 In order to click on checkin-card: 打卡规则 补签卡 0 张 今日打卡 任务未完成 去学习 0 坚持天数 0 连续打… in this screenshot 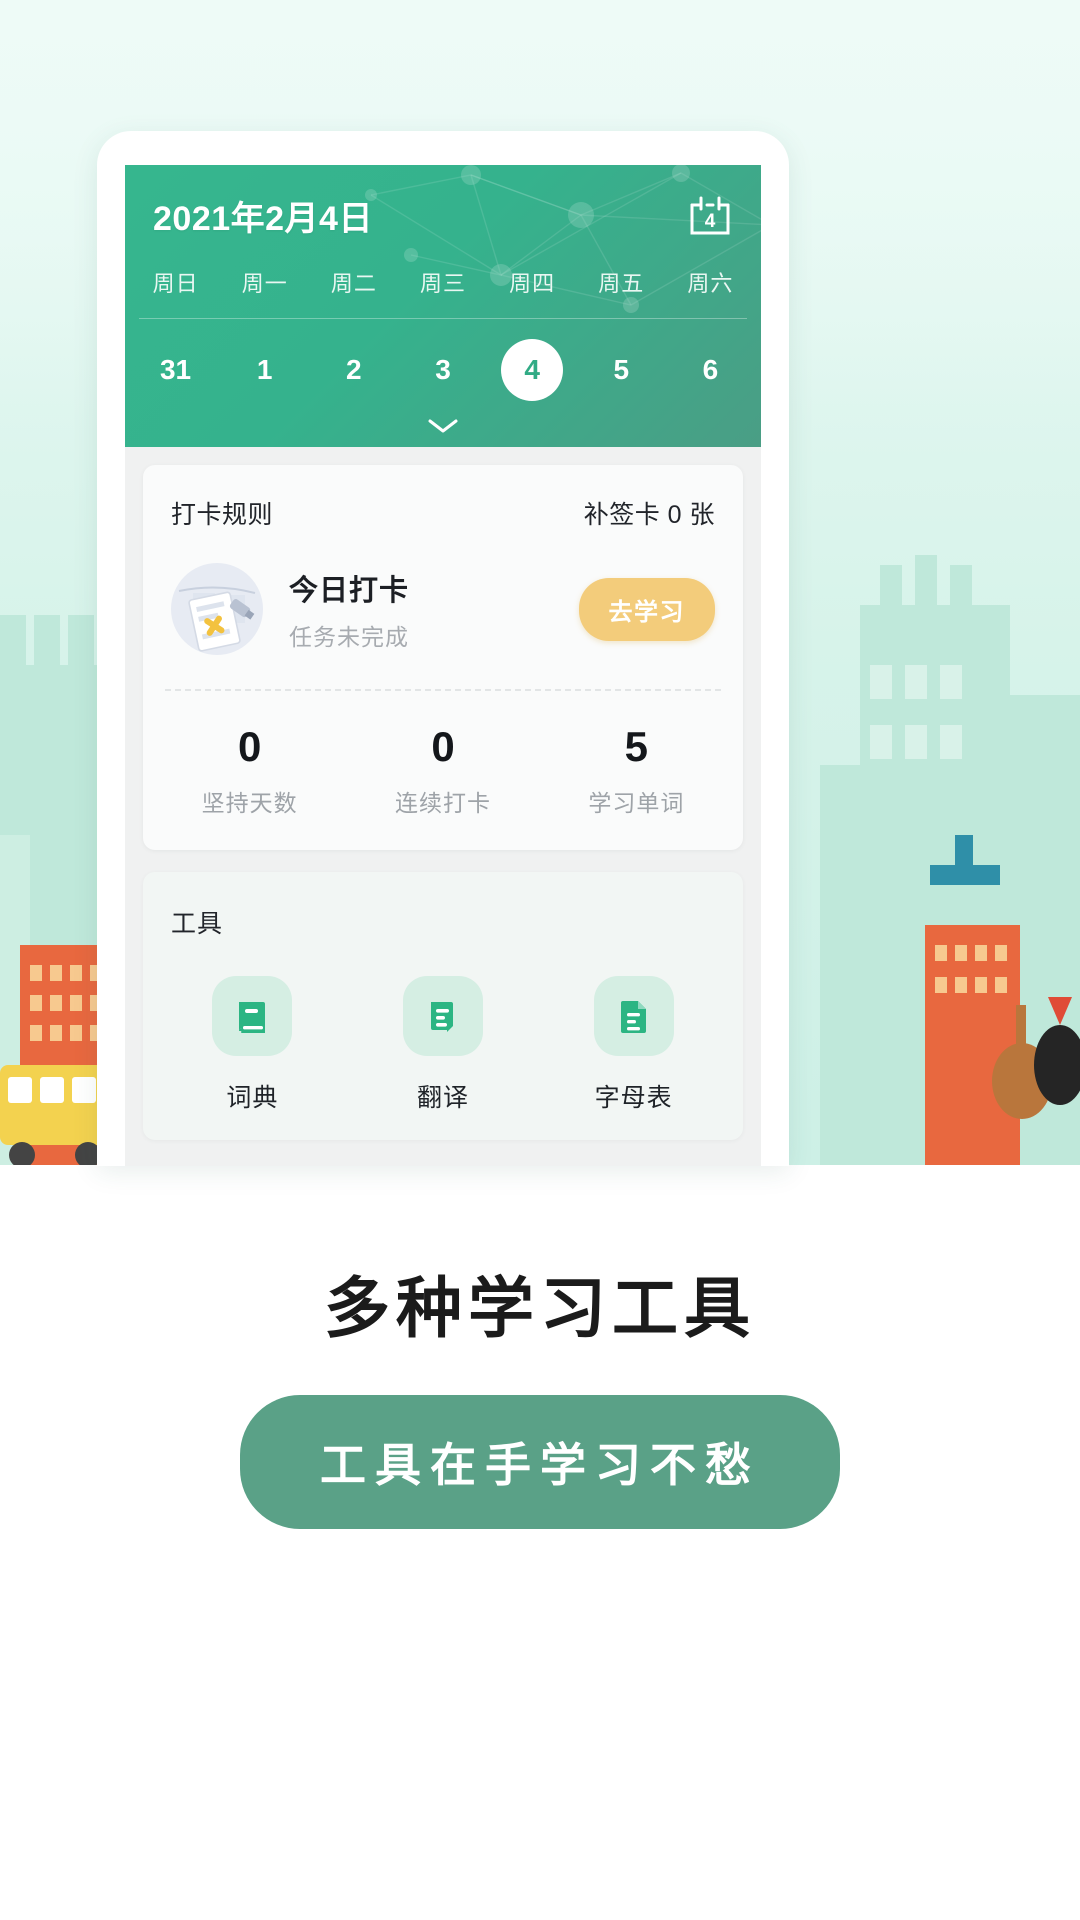, I will do `click(443, 657)`.